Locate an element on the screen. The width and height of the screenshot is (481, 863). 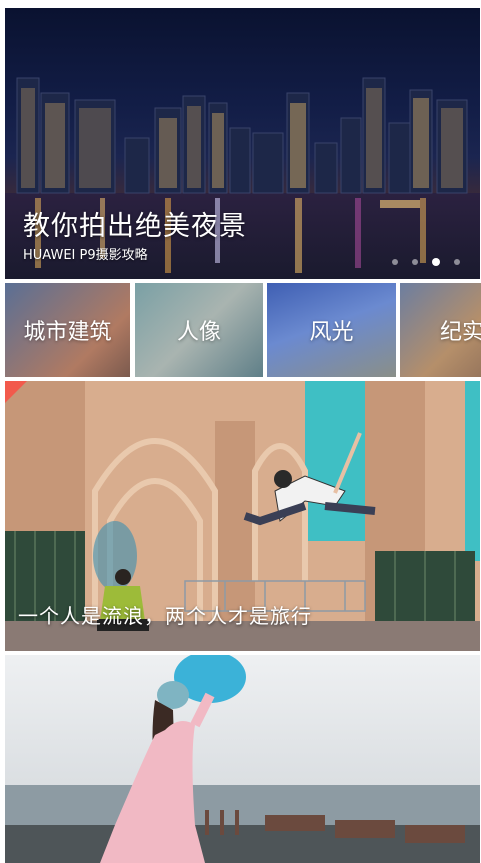
hot-badge is located at coordinates (16, 392).